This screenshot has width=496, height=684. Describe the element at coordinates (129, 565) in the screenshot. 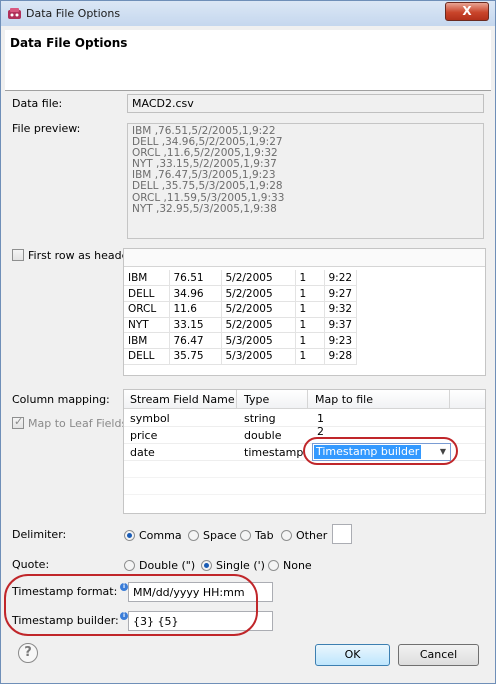

I see `quote-double-radio` at that location.